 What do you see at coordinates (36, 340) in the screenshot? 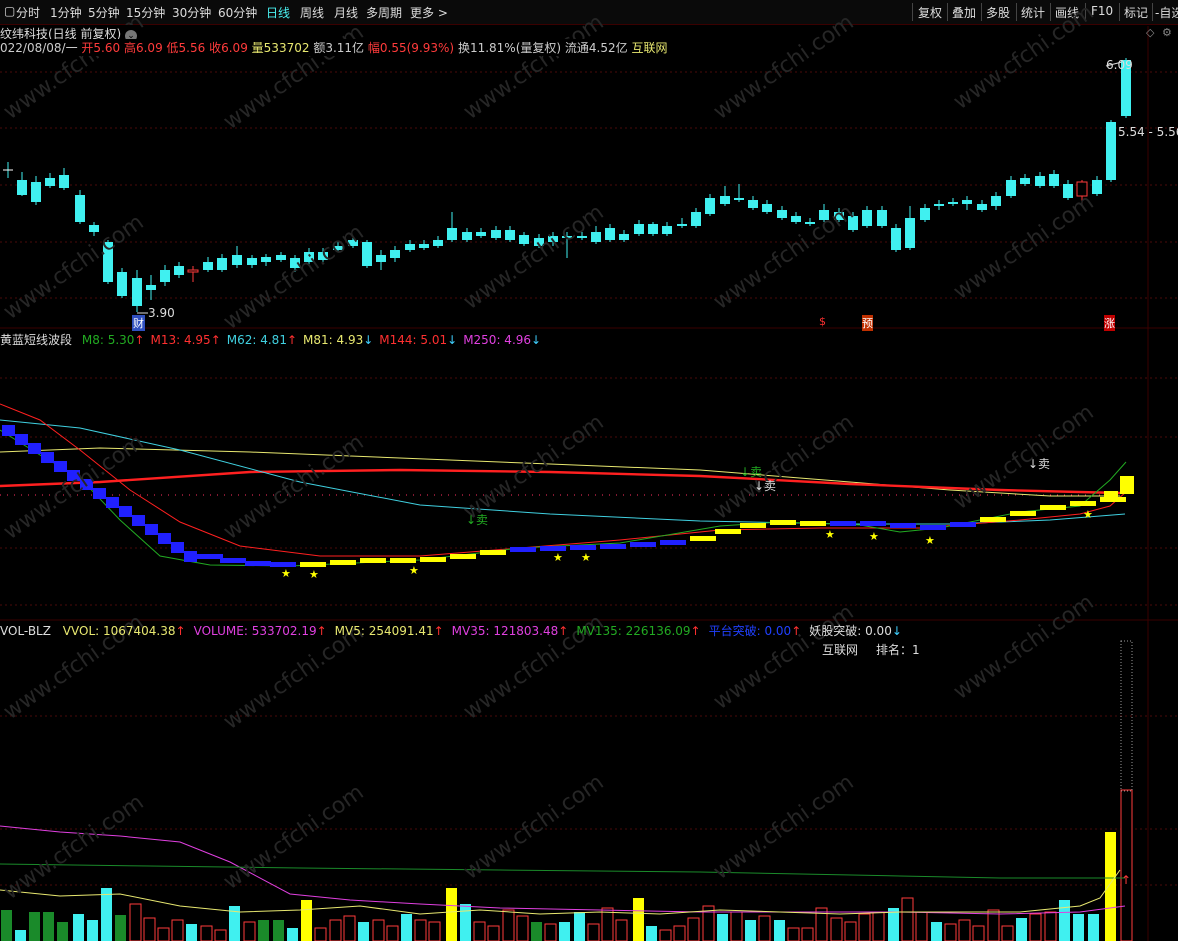
I see `indicator-name: 黄蓝短线波段` at bounding box center [36, 340].